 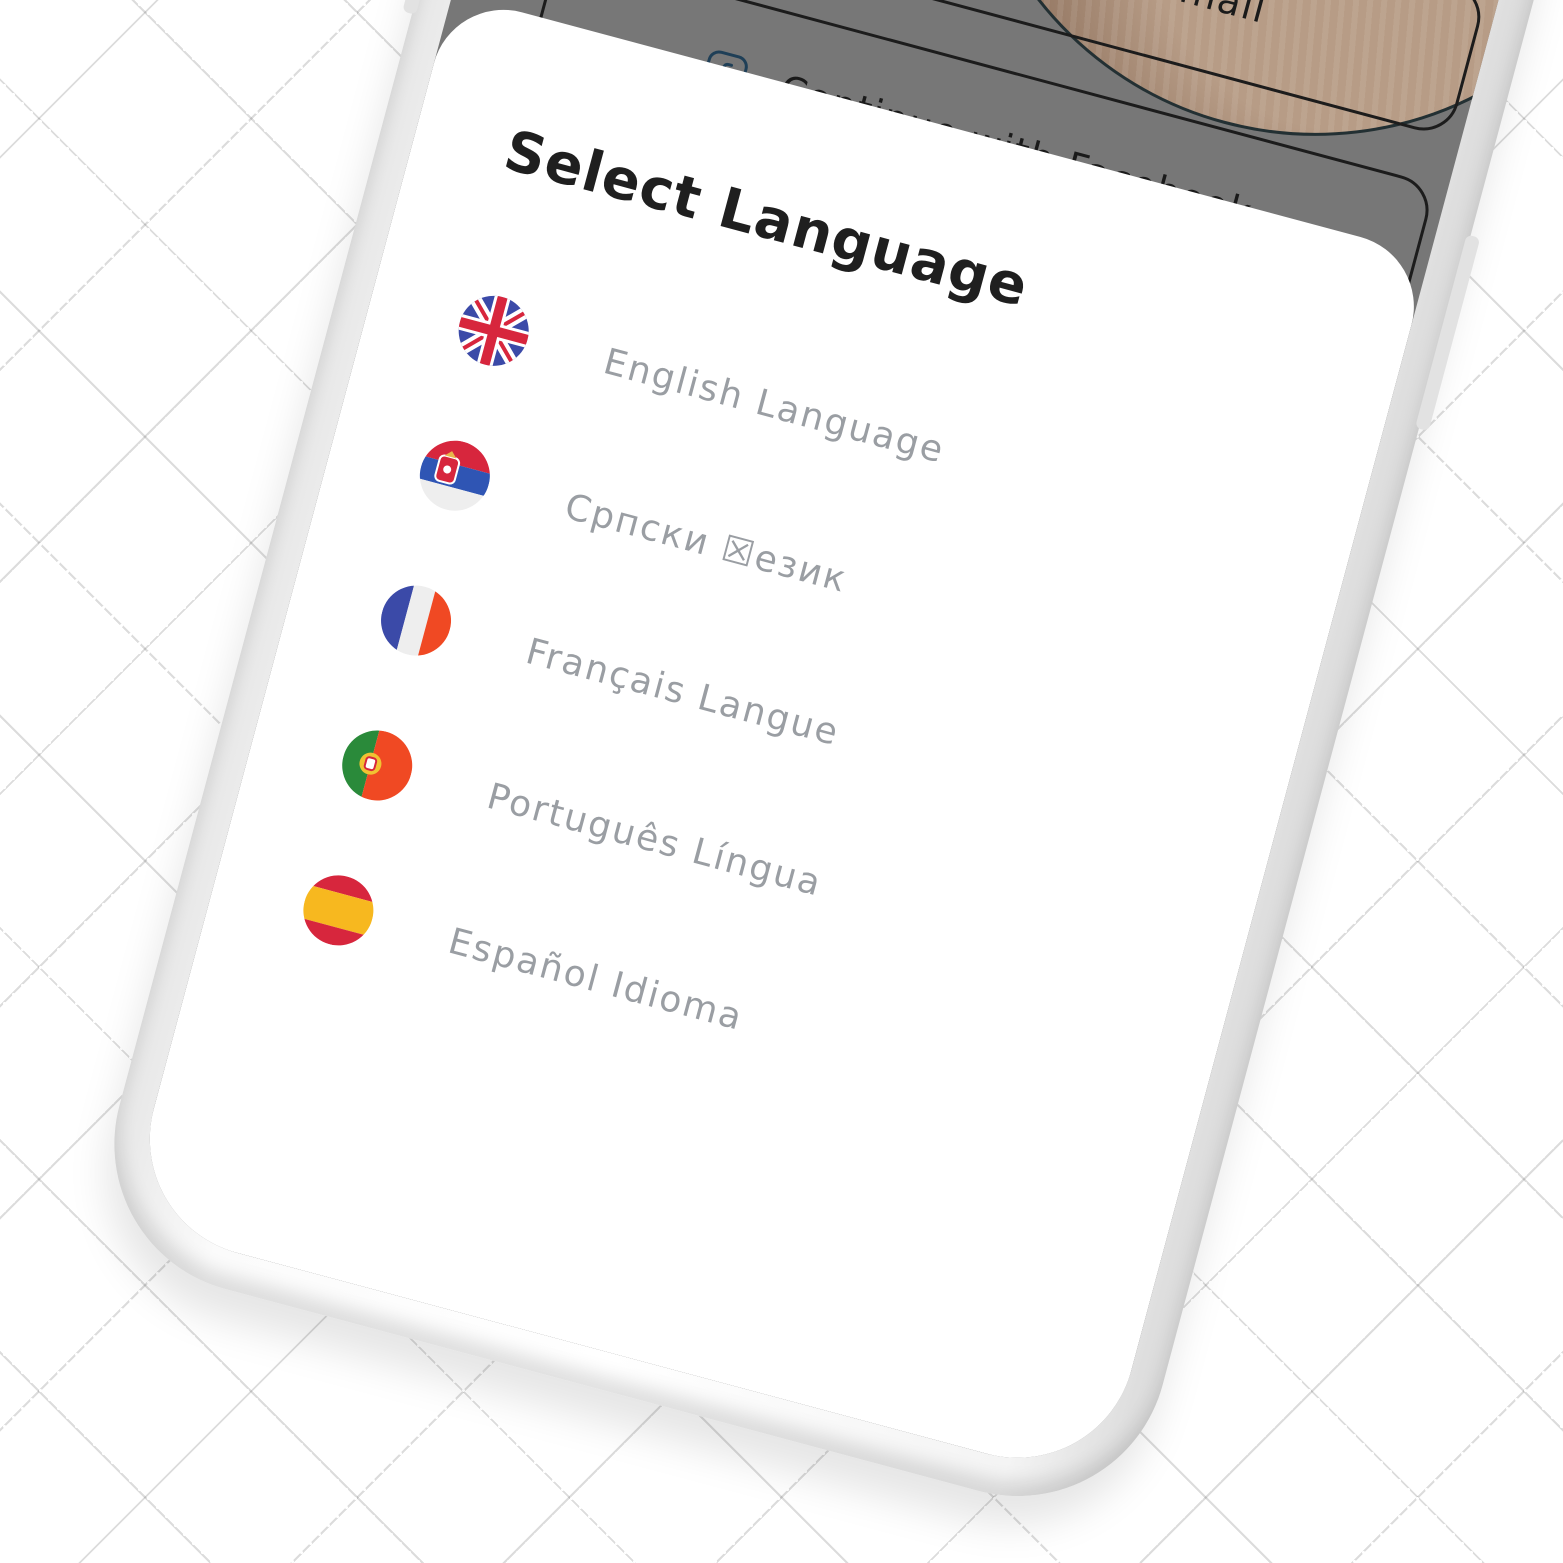 What do you see at coordinates (454, 475) in the screenshot?
I see `serbia-flag-icon` at bounding box center [454, 475].